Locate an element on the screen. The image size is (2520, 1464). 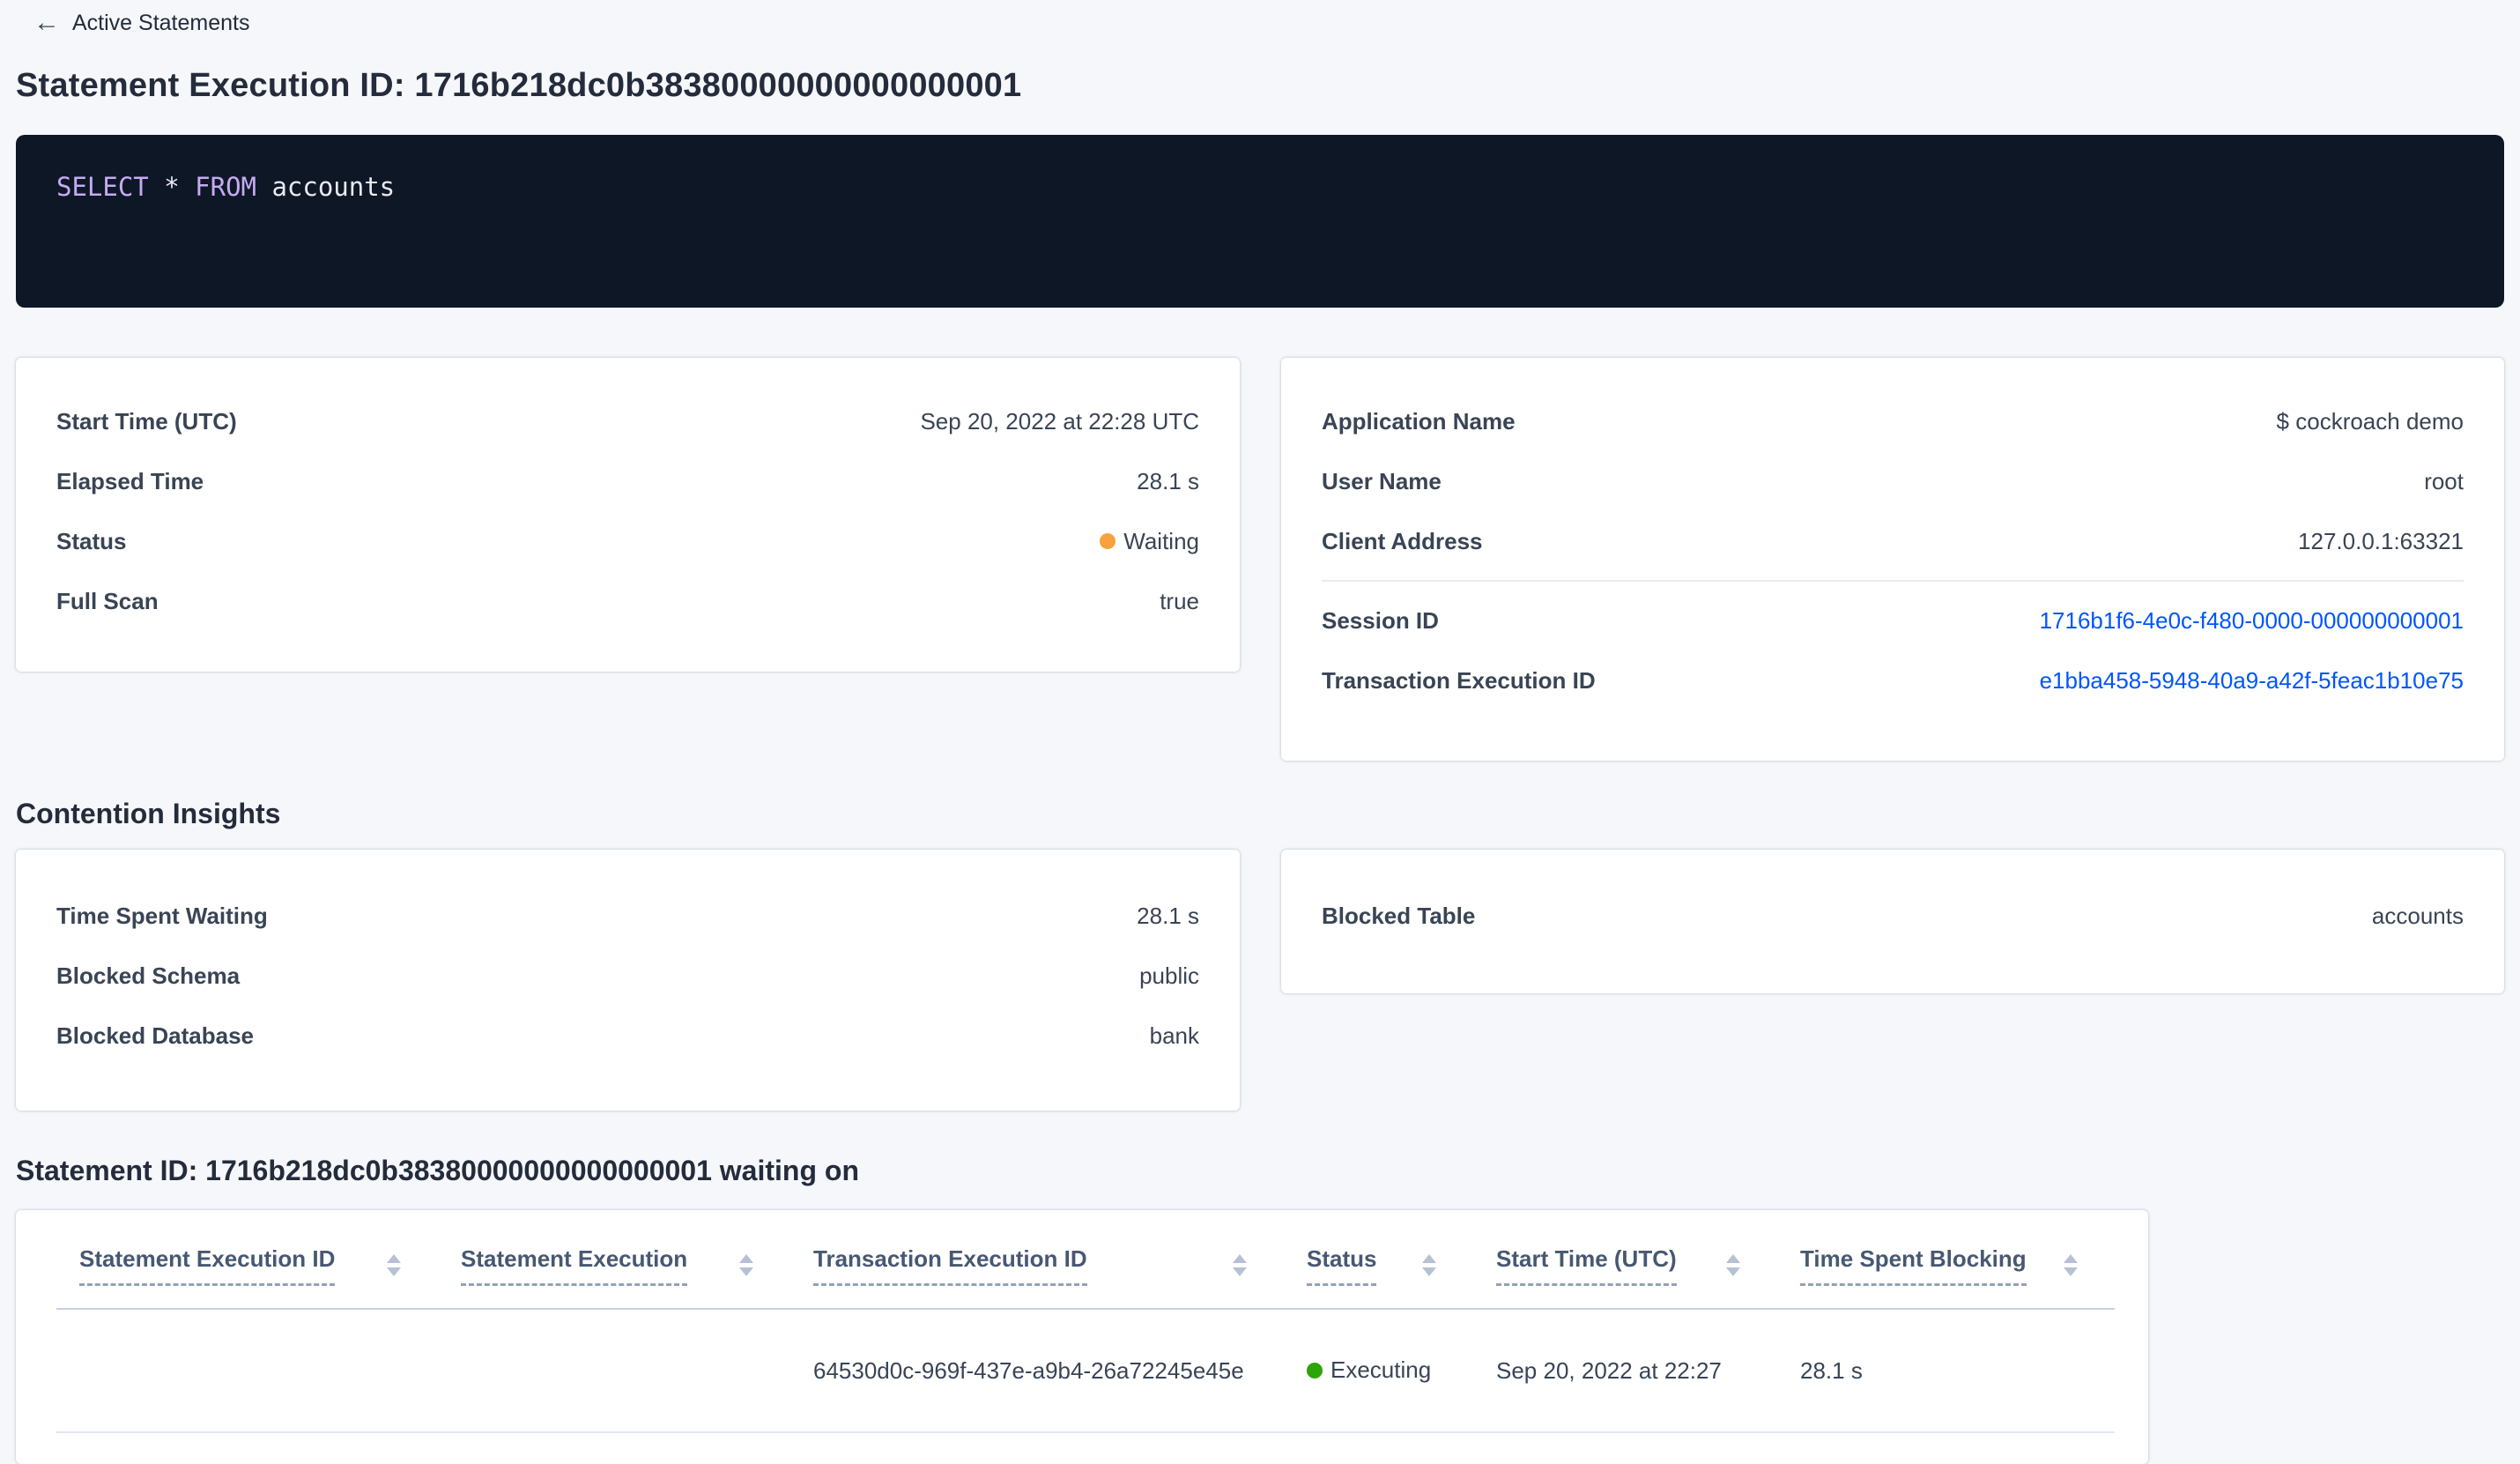
full-scan-label: Full Scan is located at coordinates (107, 600).